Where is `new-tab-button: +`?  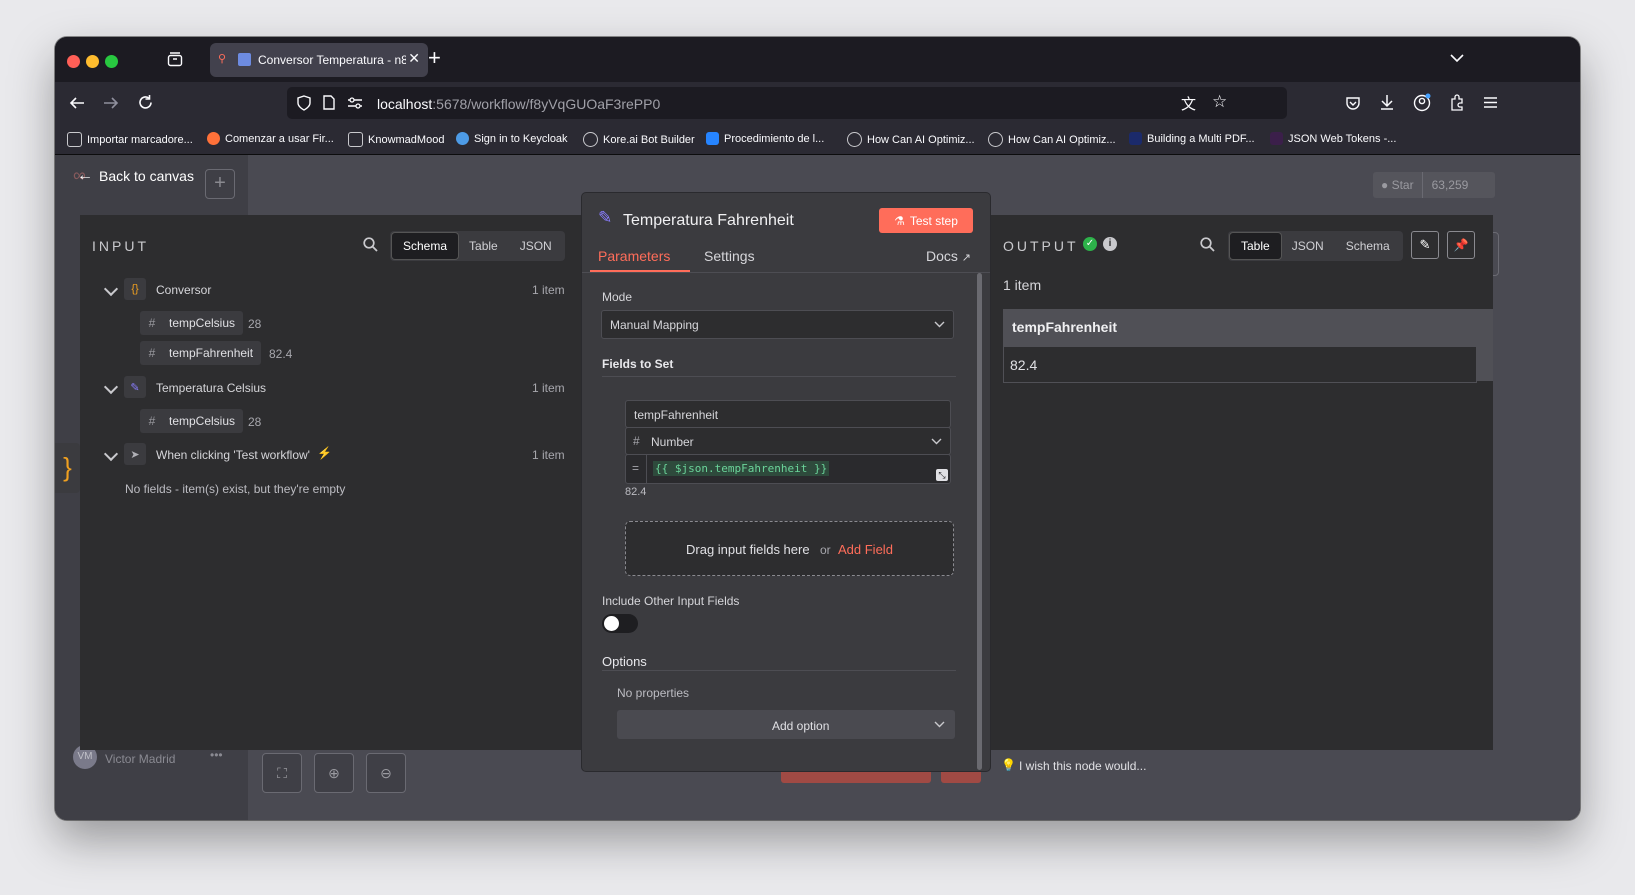 new-tab-button: + is located at coordinates (434, 58).